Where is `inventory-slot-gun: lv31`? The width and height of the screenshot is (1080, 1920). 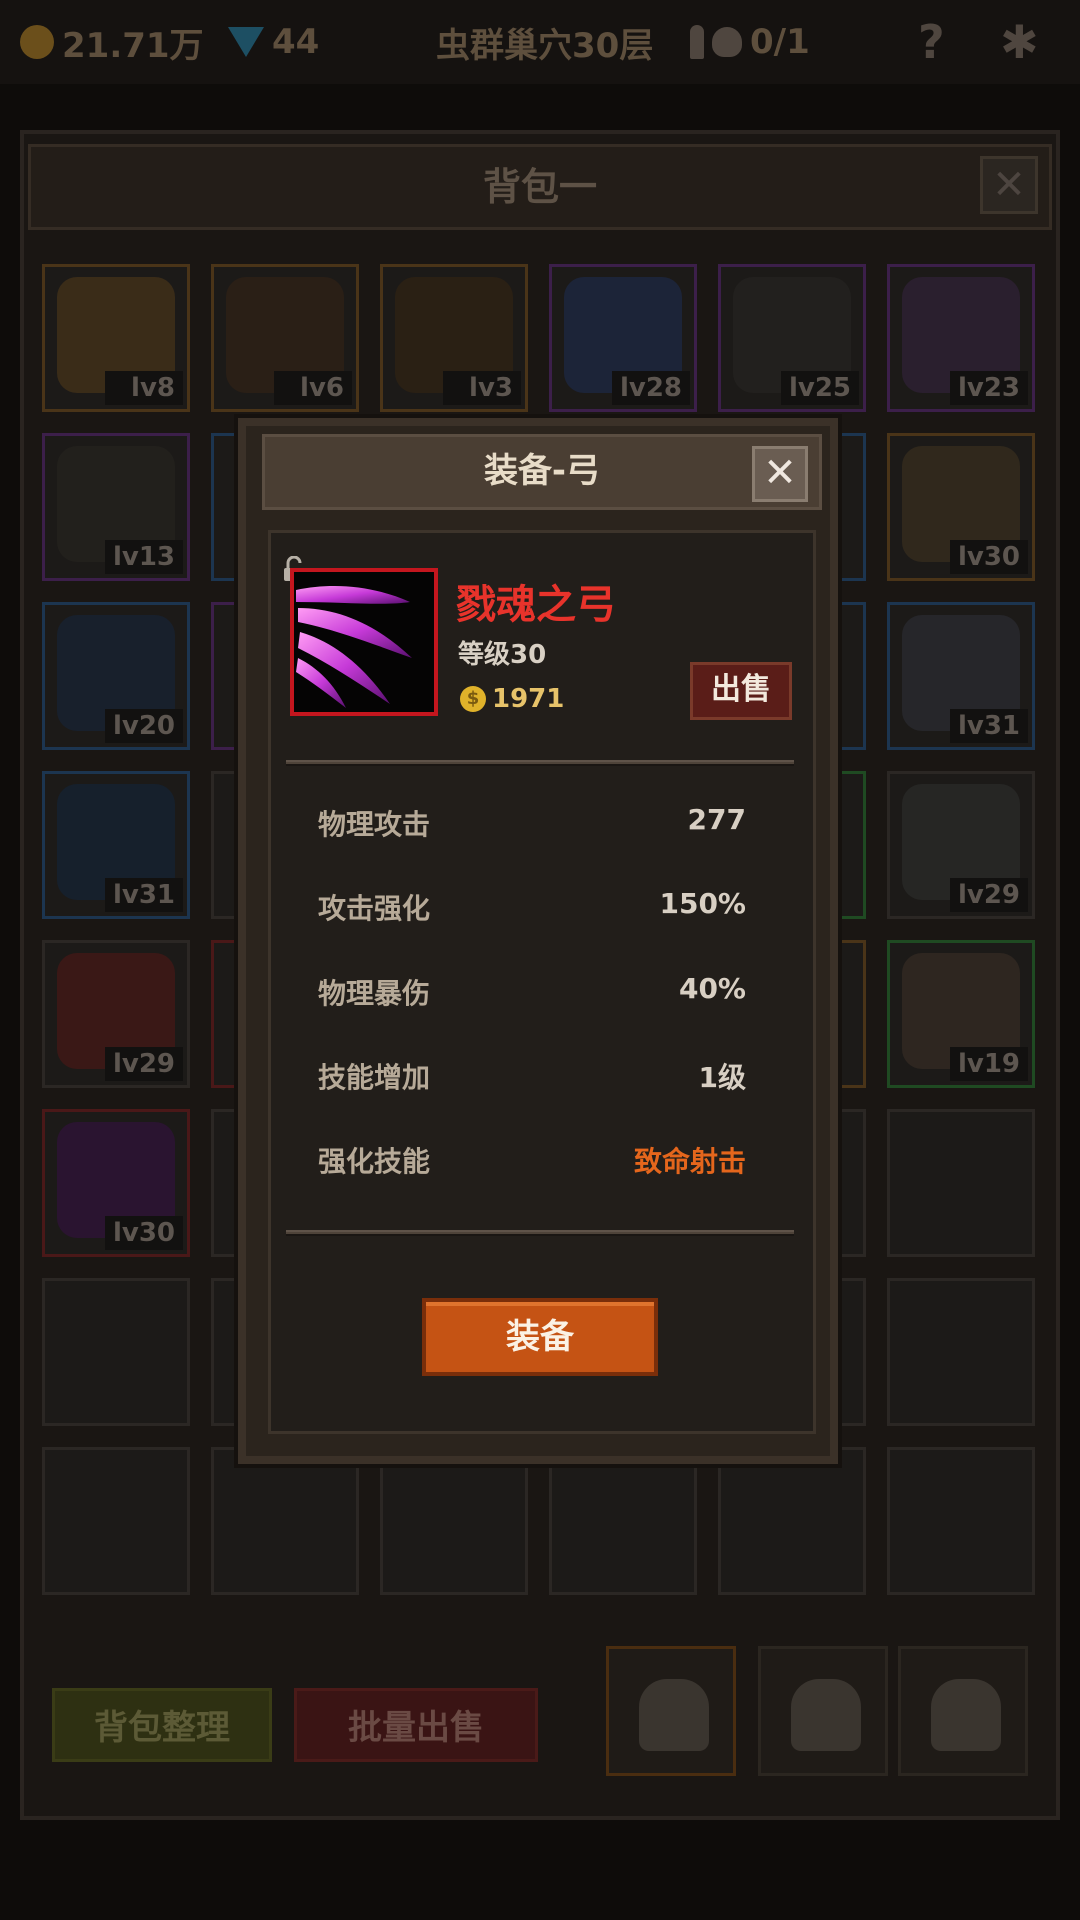
inventory-slot-gun: lv31 is located at coordinates (961, 676).